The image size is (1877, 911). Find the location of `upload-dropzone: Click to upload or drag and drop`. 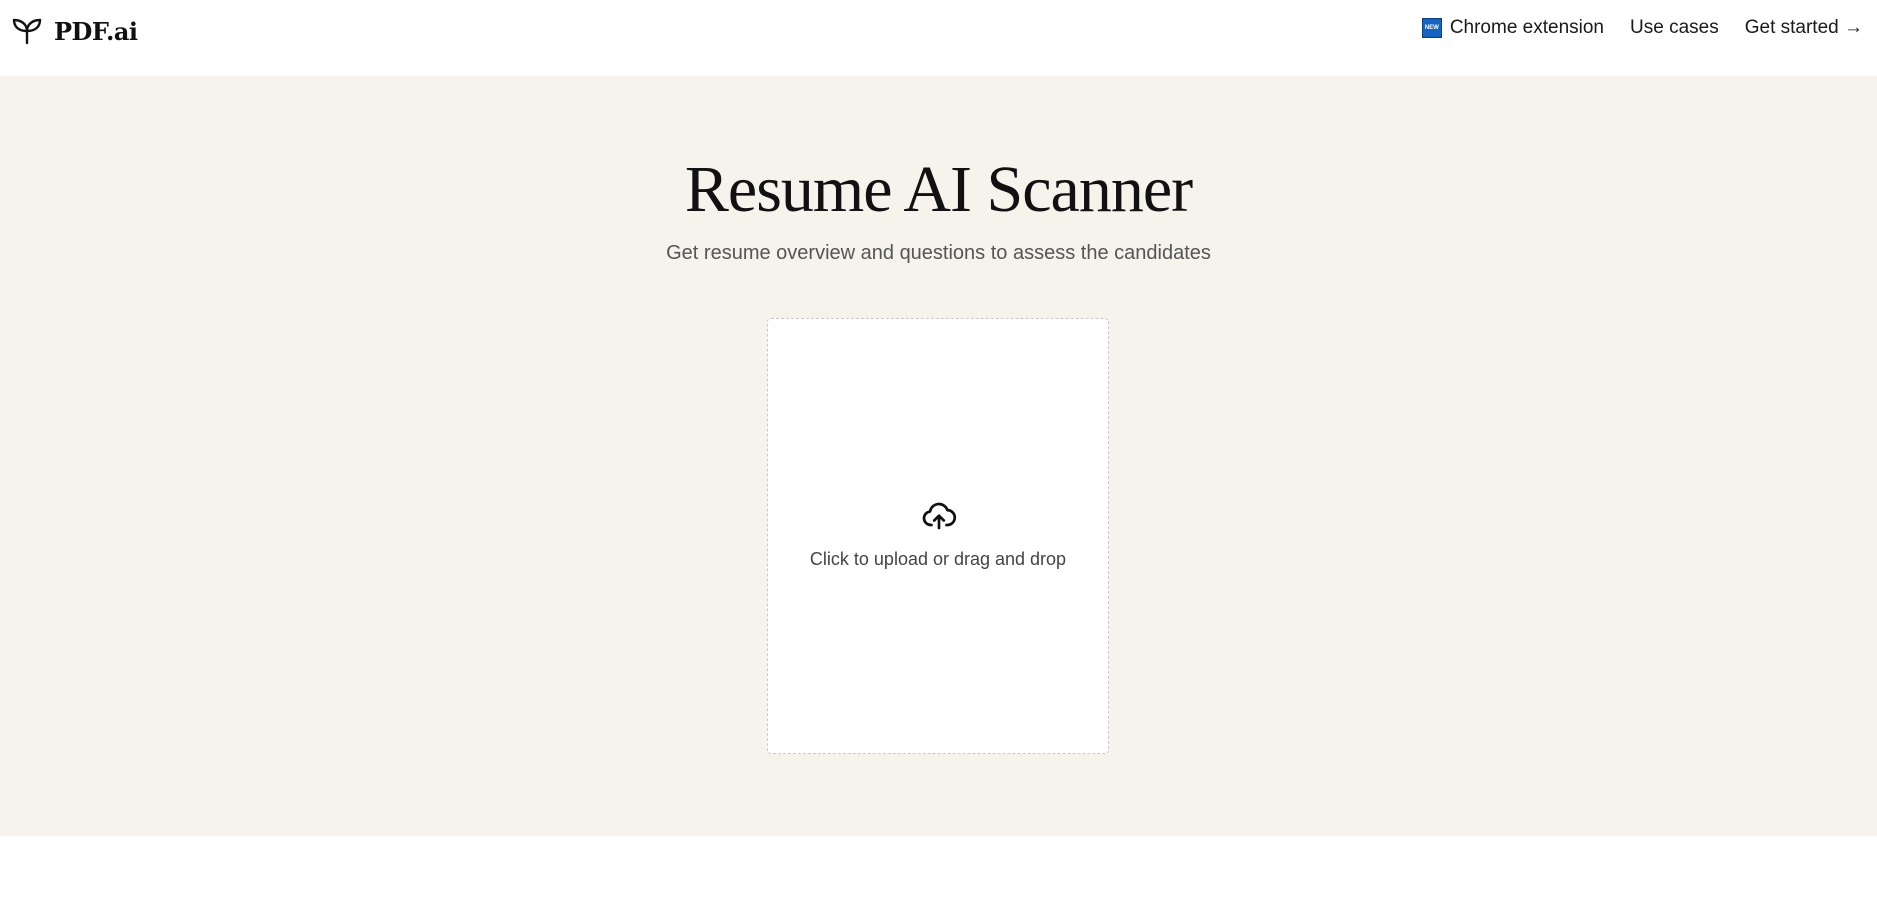

upload-dropzone: Click to upload or drag and drop is located at coordinates (938, 536).